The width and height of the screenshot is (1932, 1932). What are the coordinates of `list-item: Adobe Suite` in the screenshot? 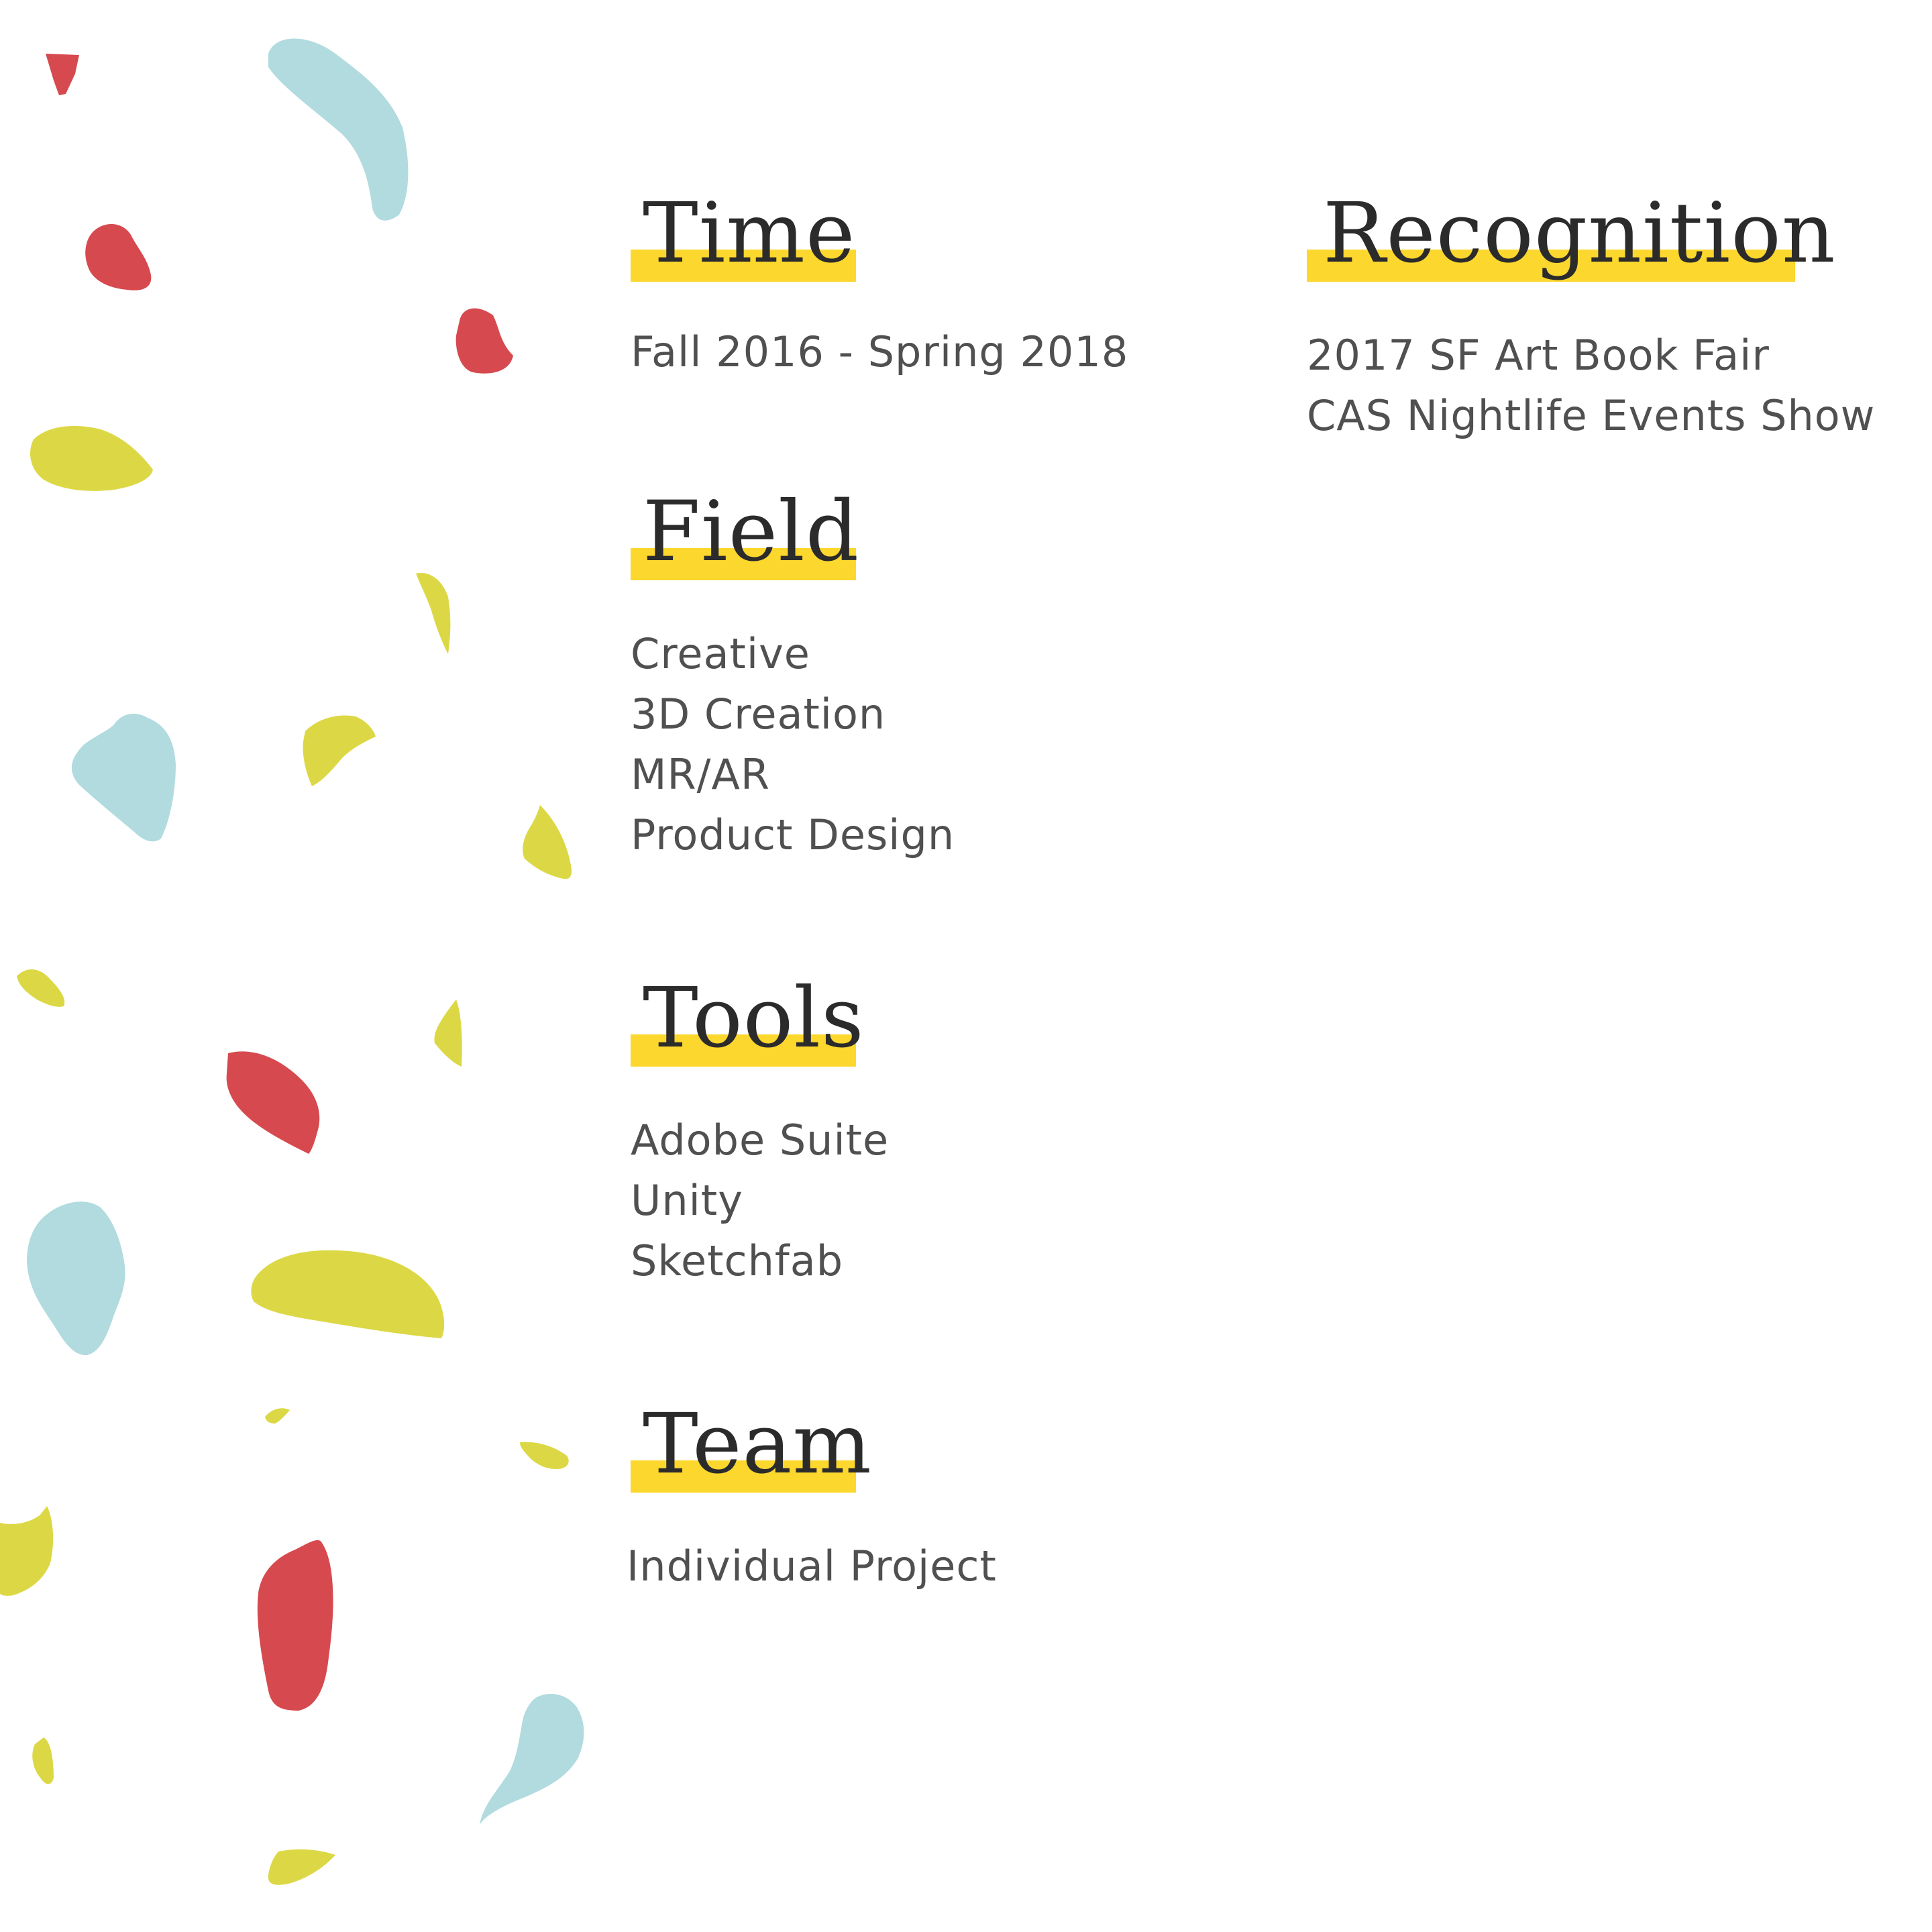 It's located at (760, 1140).